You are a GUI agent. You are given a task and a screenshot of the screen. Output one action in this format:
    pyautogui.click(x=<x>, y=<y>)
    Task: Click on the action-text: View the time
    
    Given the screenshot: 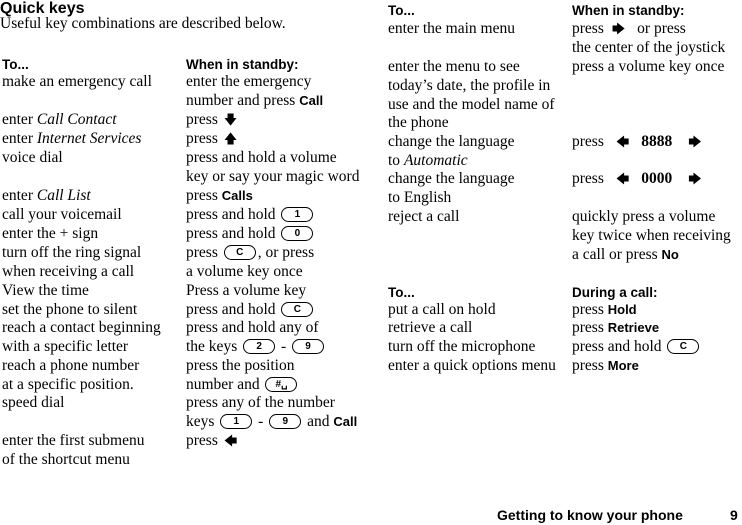 What is the action you would take?
    pyautogui.click(x=45, y=290)
    